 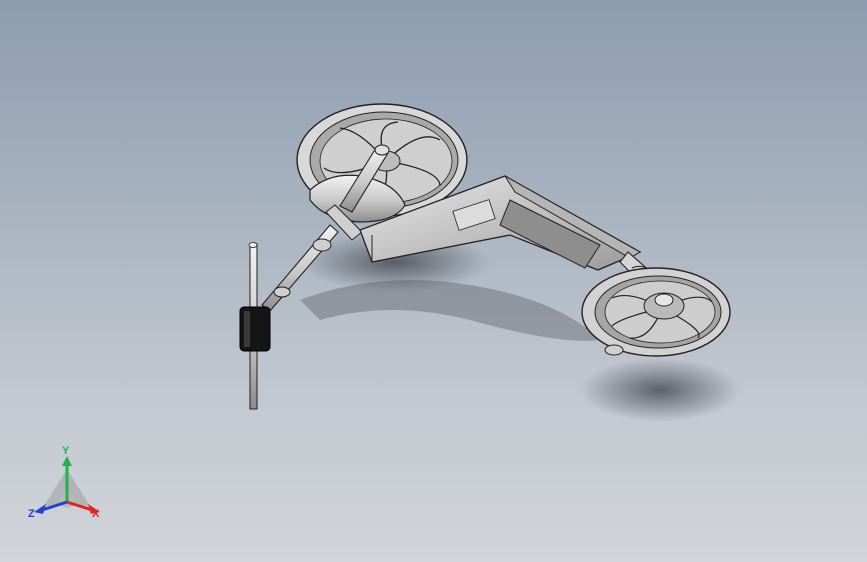 I want to click on handlebar, so click(x=255, y=326).